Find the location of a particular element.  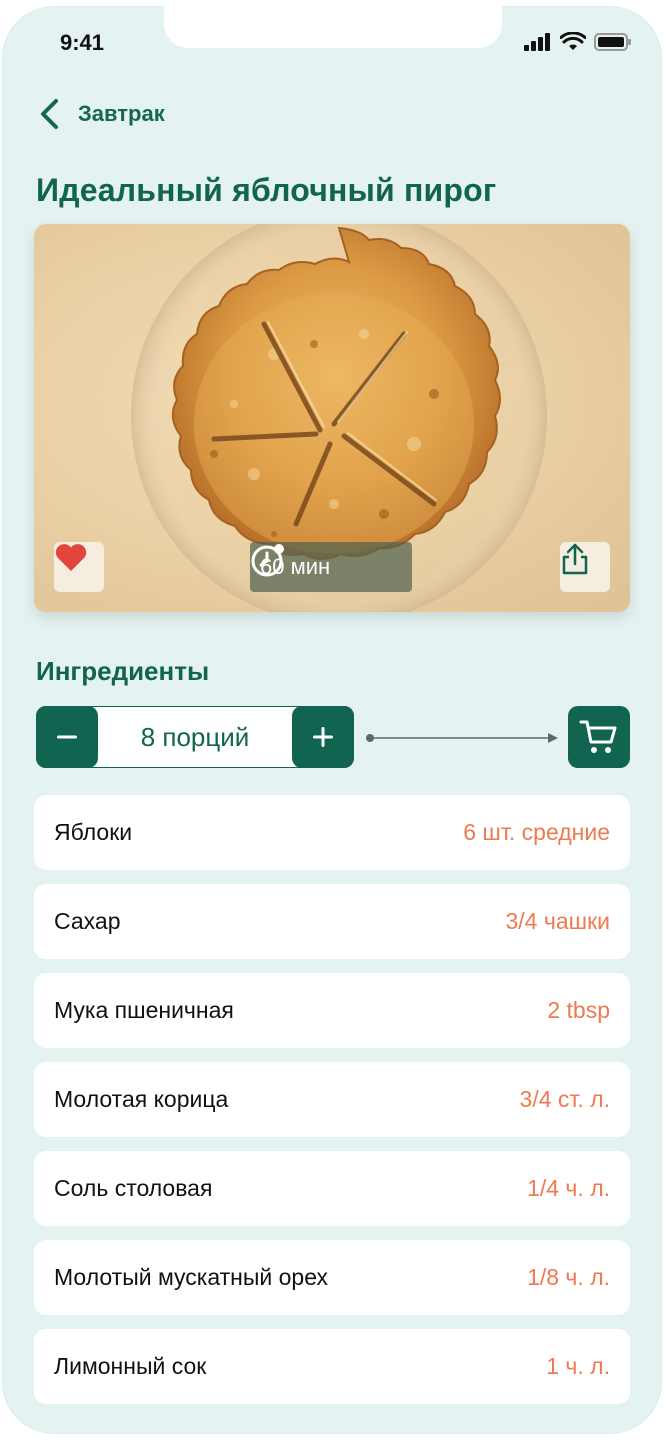

heart-icon is located at coordinates (71, 557).